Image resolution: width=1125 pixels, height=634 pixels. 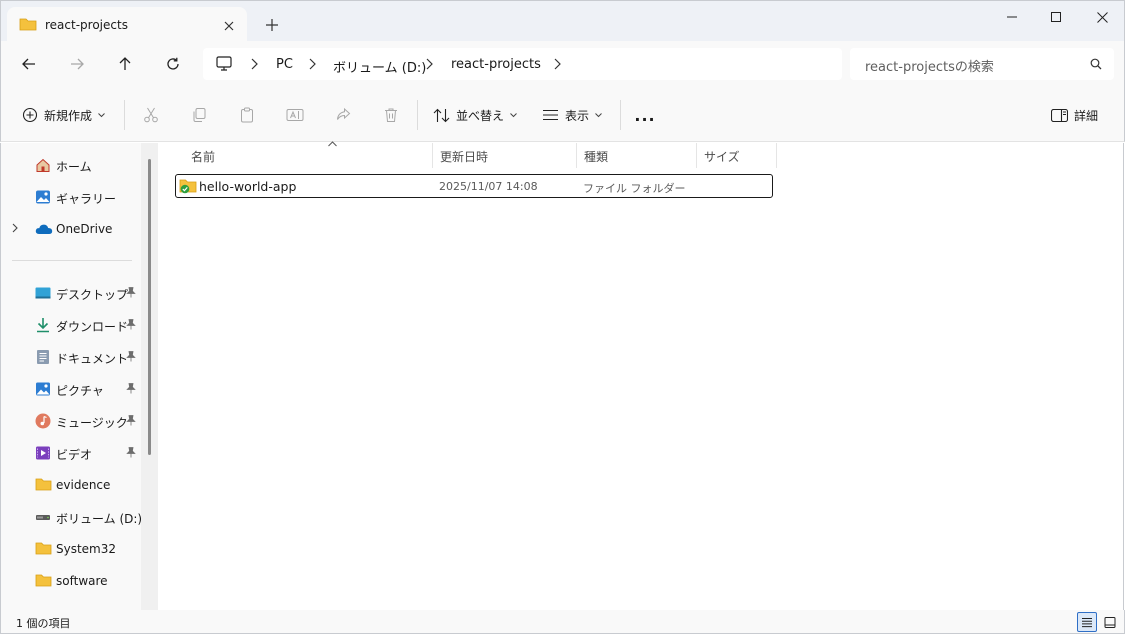 What do you see at coordinates (43, 165) in the screenshot?
I see `home-icon` at bounding box center [43, 165].